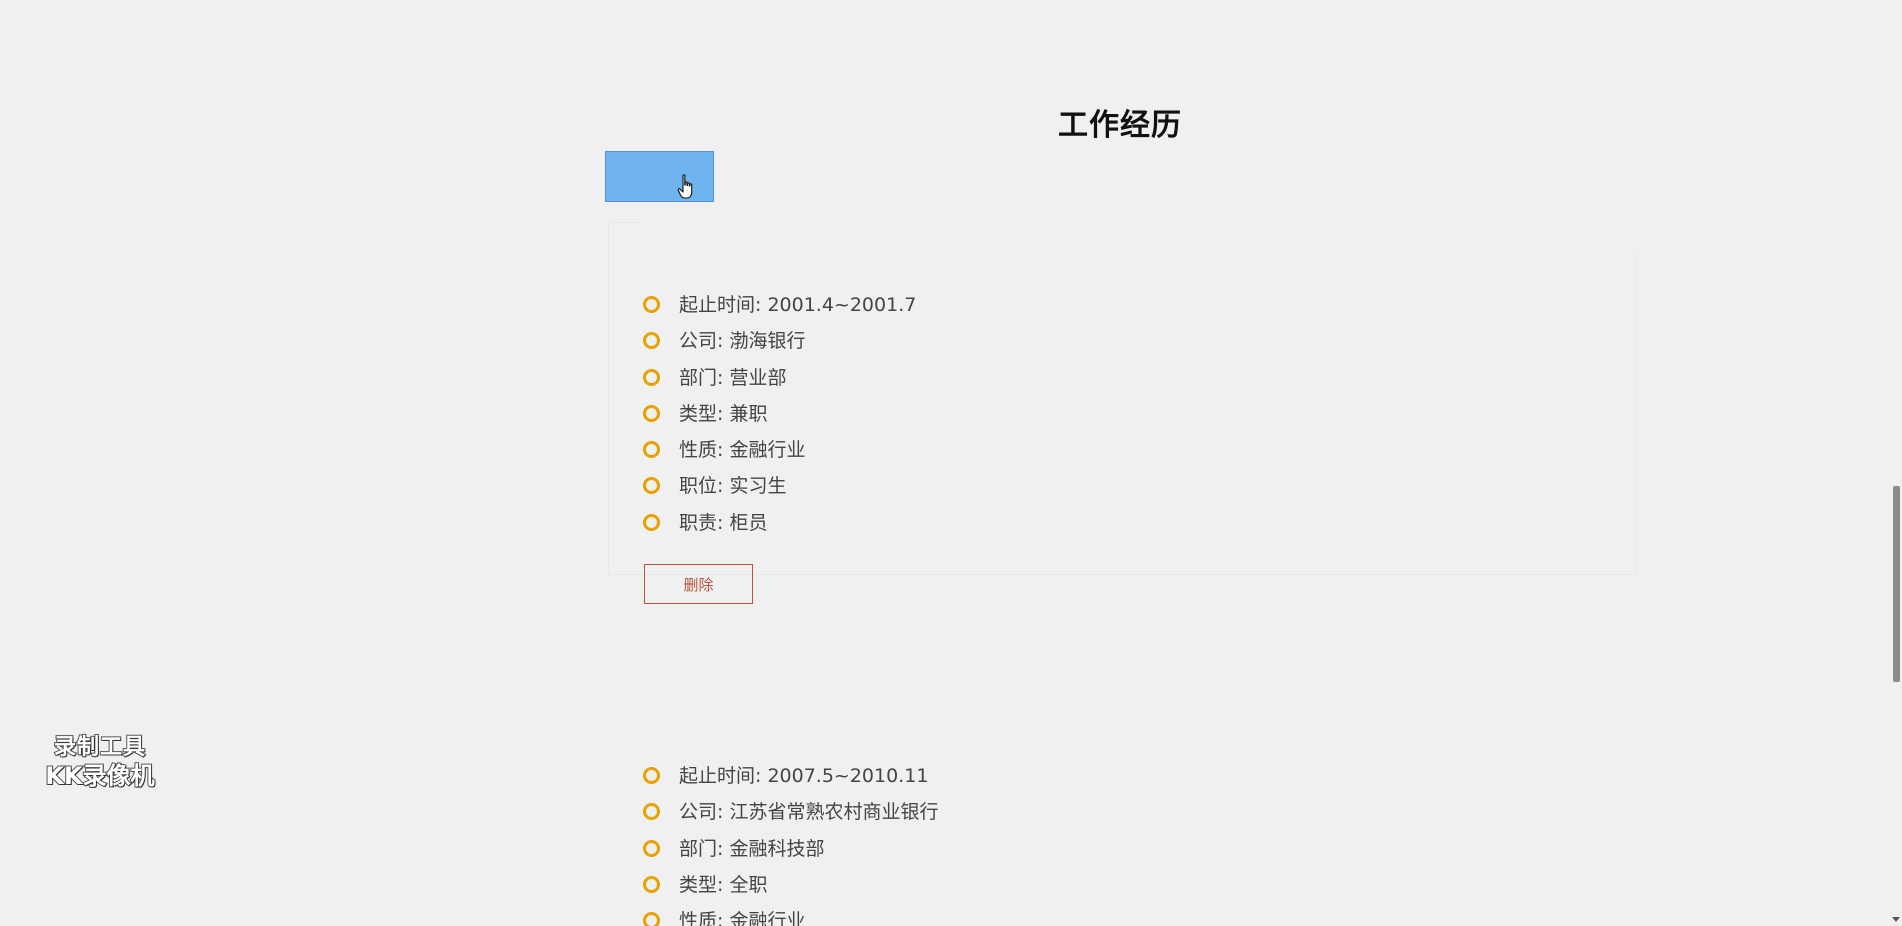 Image resolution: width=1902 pixels, height=926 pixels. Describe the element at coordinates (685, 186) in the screenshot. I see `hand-cursor-icon` at that location.